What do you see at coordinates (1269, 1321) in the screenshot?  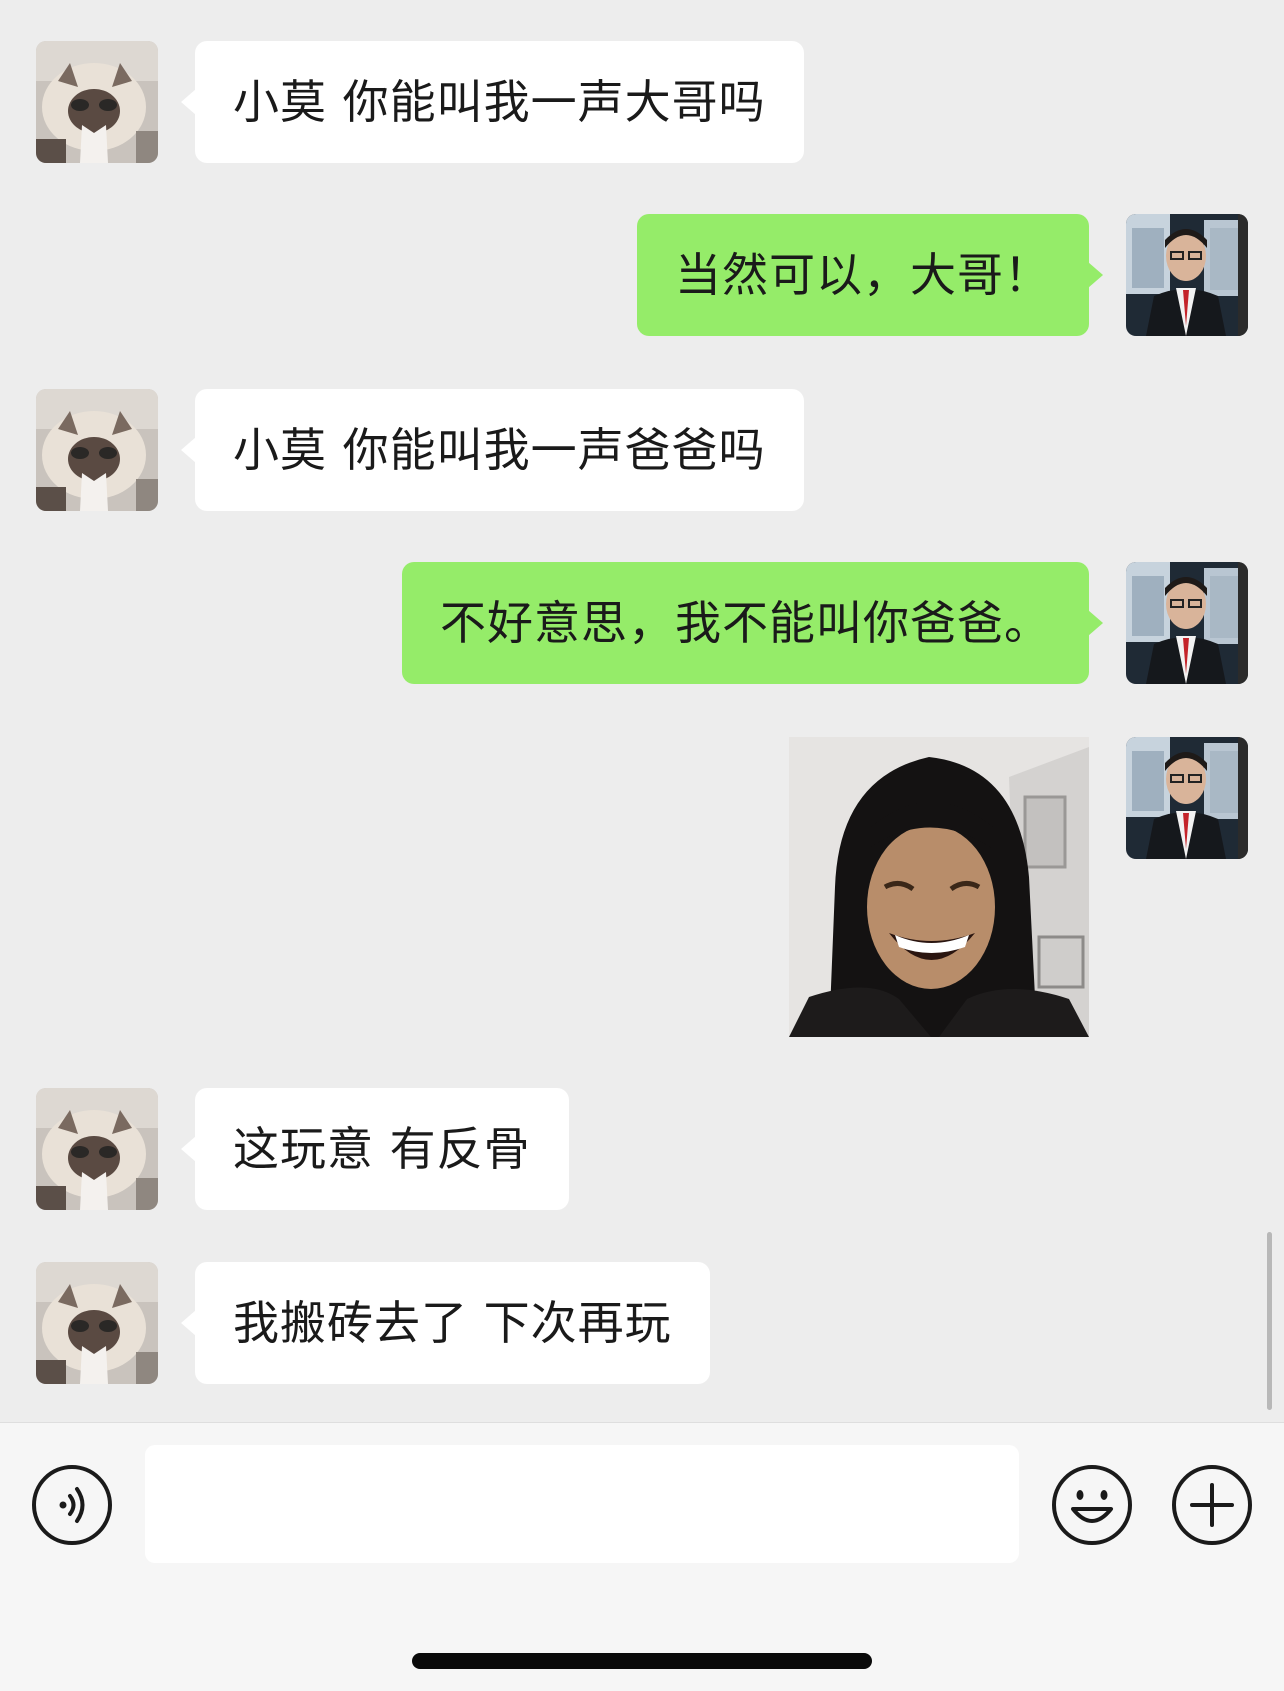 I see `scrollbar` at bounding box center [1269, 1321].